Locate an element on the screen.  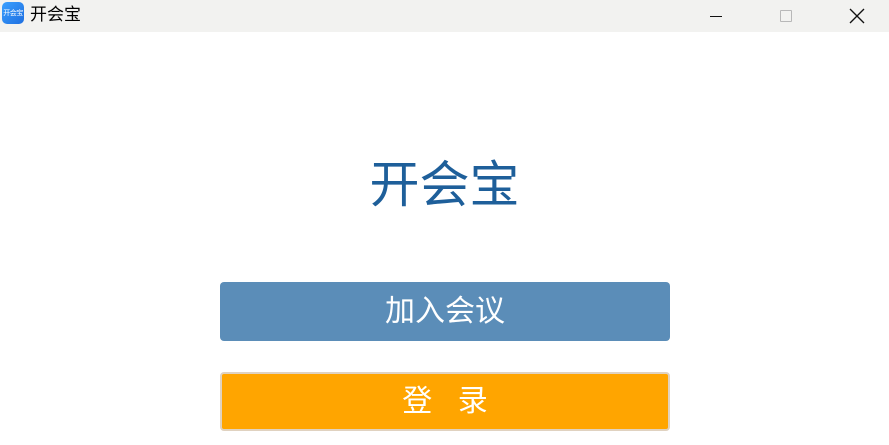
app-heading: 开会宝 is located at coordinates (444, 185).